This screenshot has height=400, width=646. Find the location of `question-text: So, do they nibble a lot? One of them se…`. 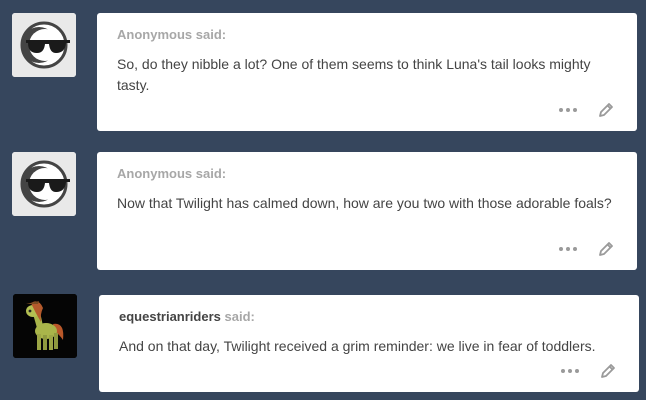

question-text: So, do they nibble a lot? One of them se… is located at coordinates (354, 74).